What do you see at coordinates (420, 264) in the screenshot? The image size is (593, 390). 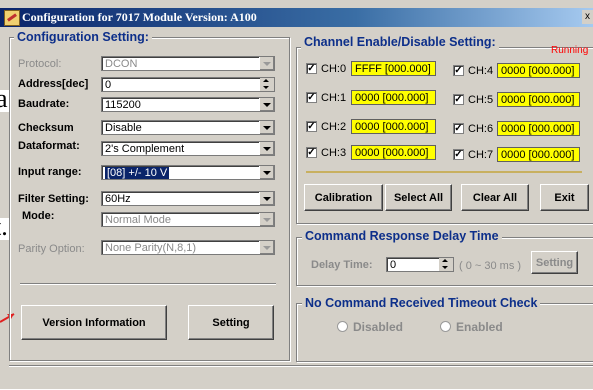 I see `delay-input: 0` at bounding box center [420, 264].